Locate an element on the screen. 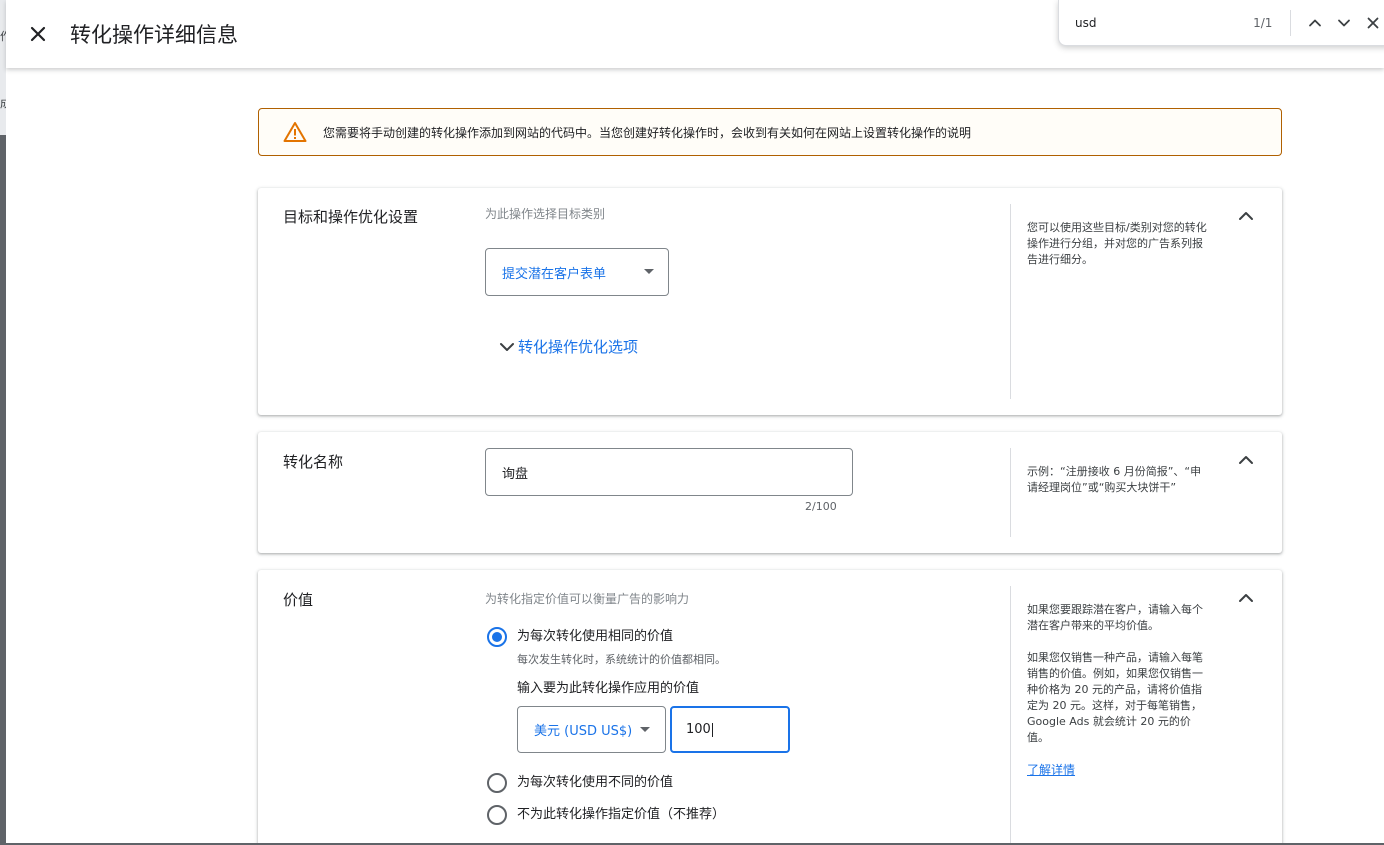  find-next-button is located at coordinates (1344, 23).